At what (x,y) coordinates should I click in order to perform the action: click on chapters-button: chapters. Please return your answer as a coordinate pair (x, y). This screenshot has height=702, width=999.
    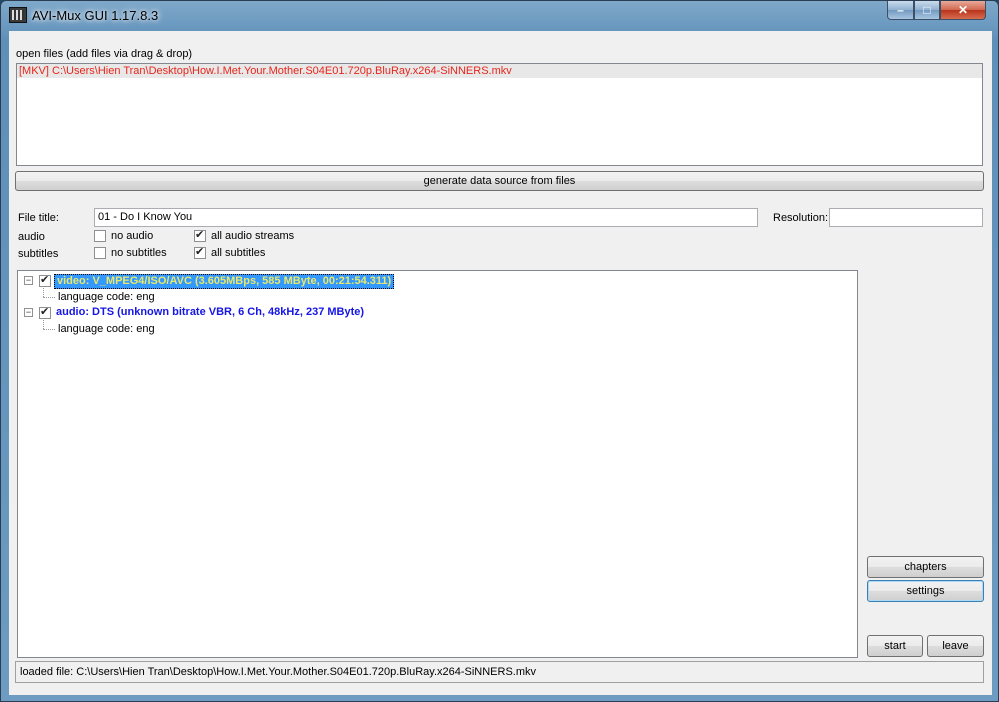
    Looking at the image, I should click on (925, 567).